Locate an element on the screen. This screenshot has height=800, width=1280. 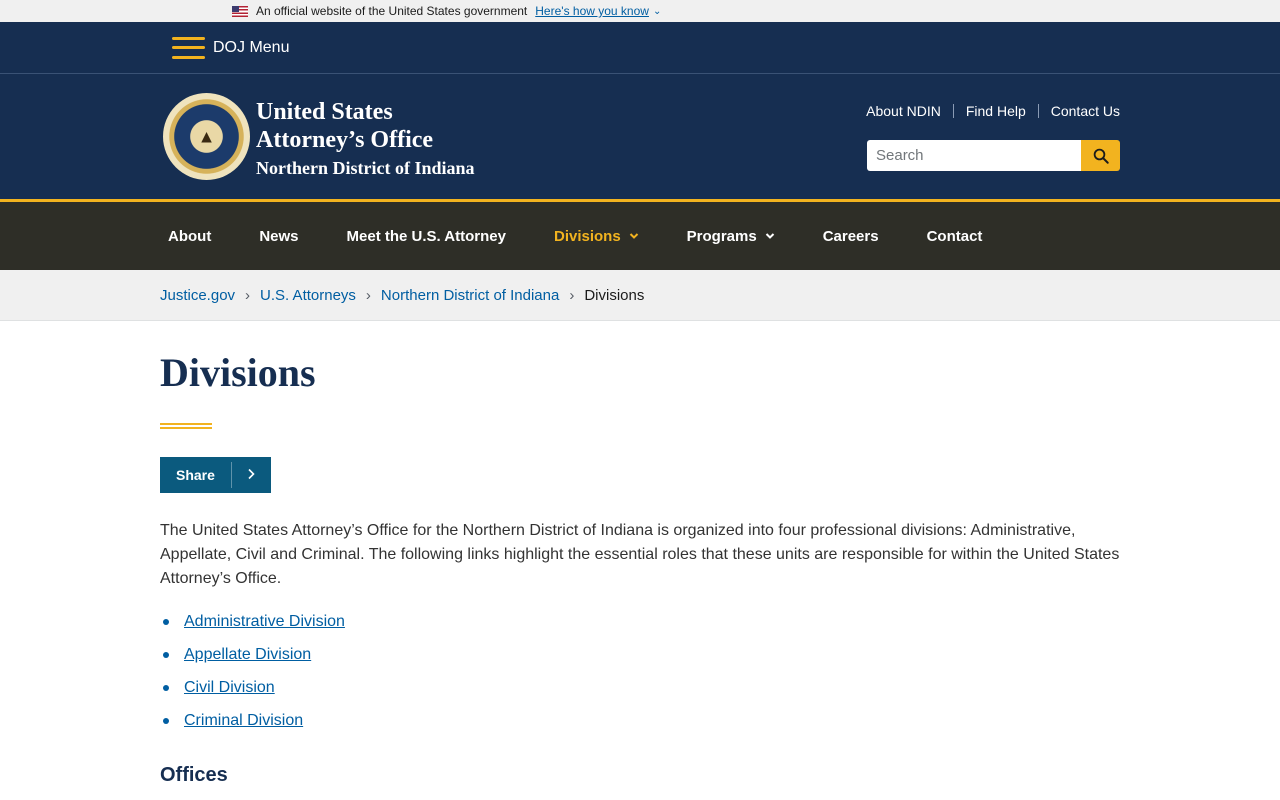
nav-news-label: News is located at coordinates (279, 236).